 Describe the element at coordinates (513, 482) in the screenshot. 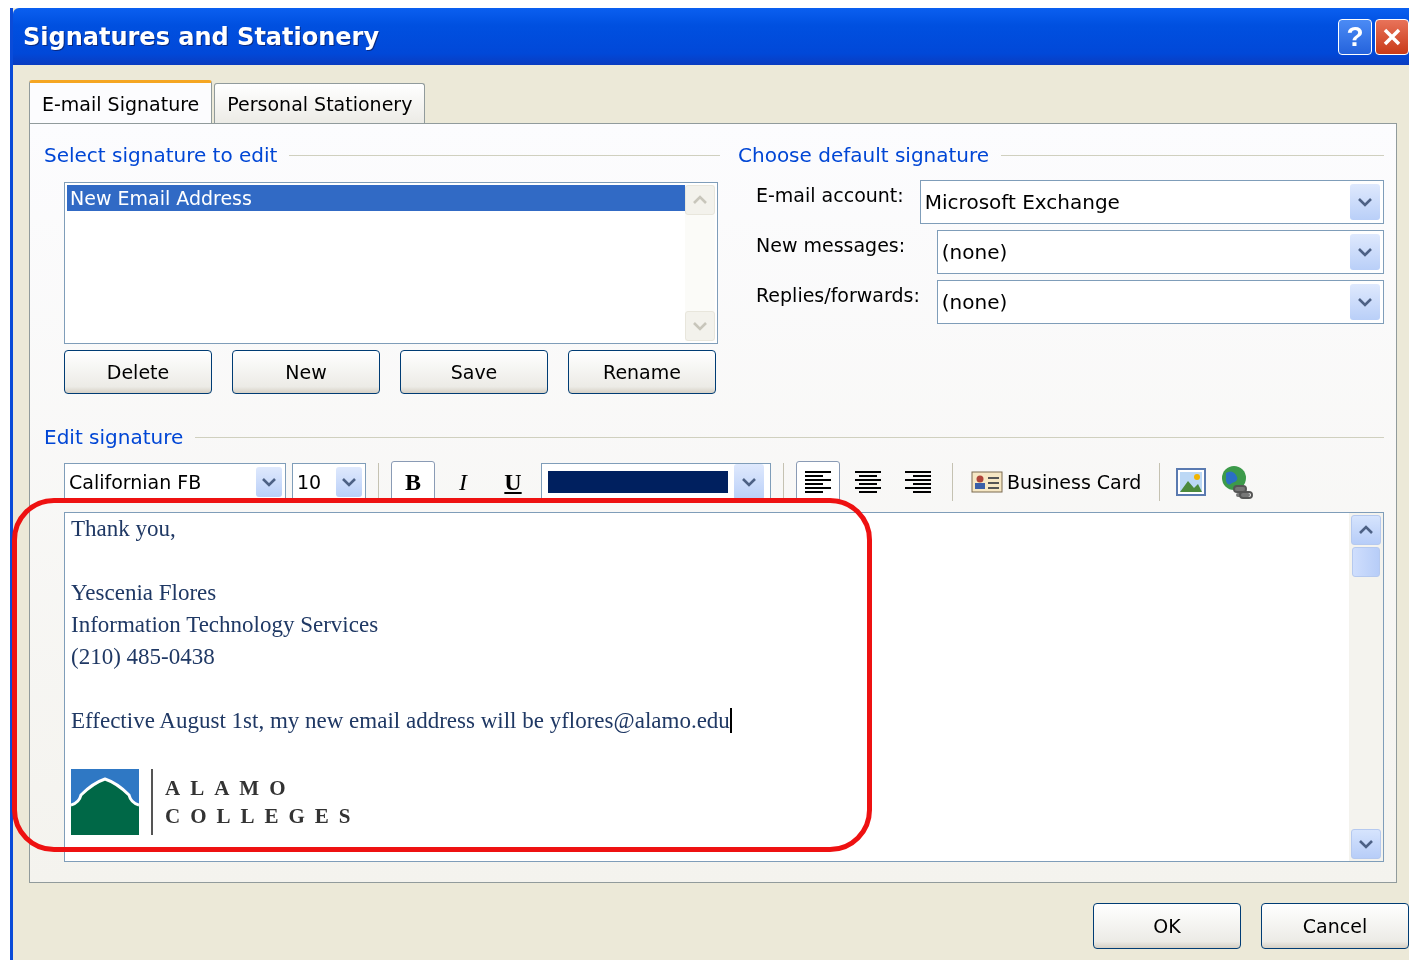

I see `underline-button: U` at that location.